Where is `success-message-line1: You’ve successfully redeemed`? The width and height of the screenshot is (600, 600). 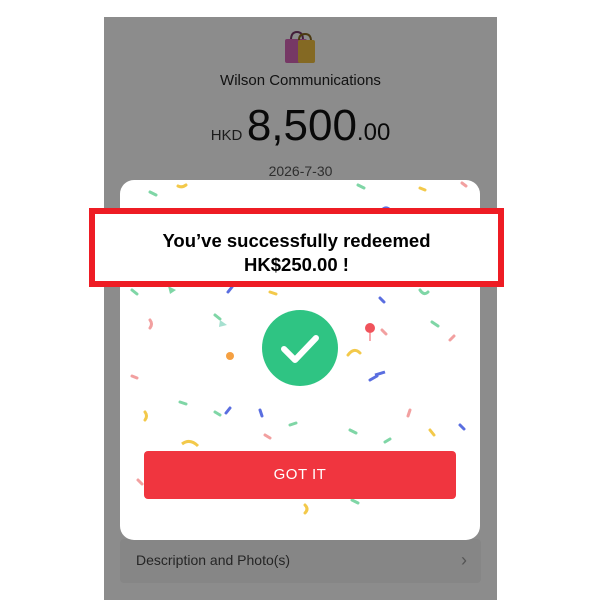
success-message-line1: You’ve successfully redeemed is located at coordinates (296, 240).